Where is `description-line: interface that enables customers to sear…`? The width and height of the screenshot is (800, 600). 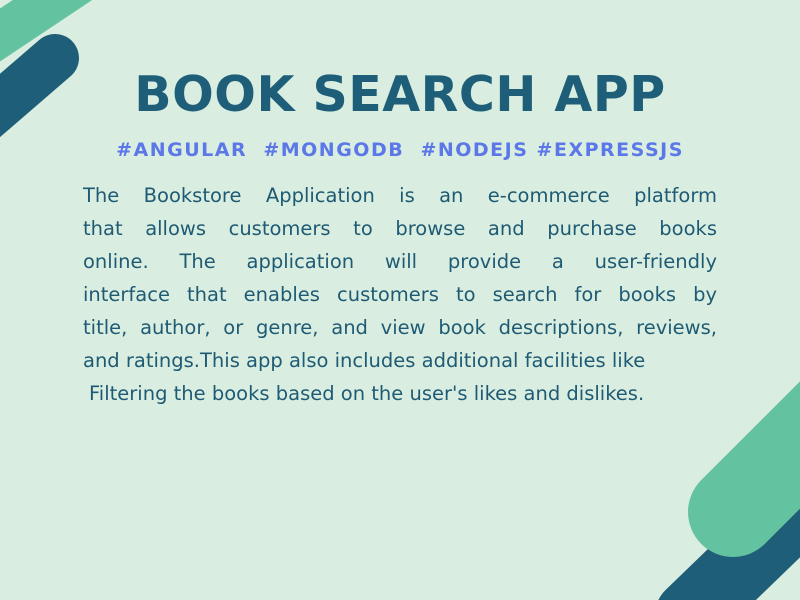 description-line: interface that enables customers to sear… is located at coordinates (400, 294).